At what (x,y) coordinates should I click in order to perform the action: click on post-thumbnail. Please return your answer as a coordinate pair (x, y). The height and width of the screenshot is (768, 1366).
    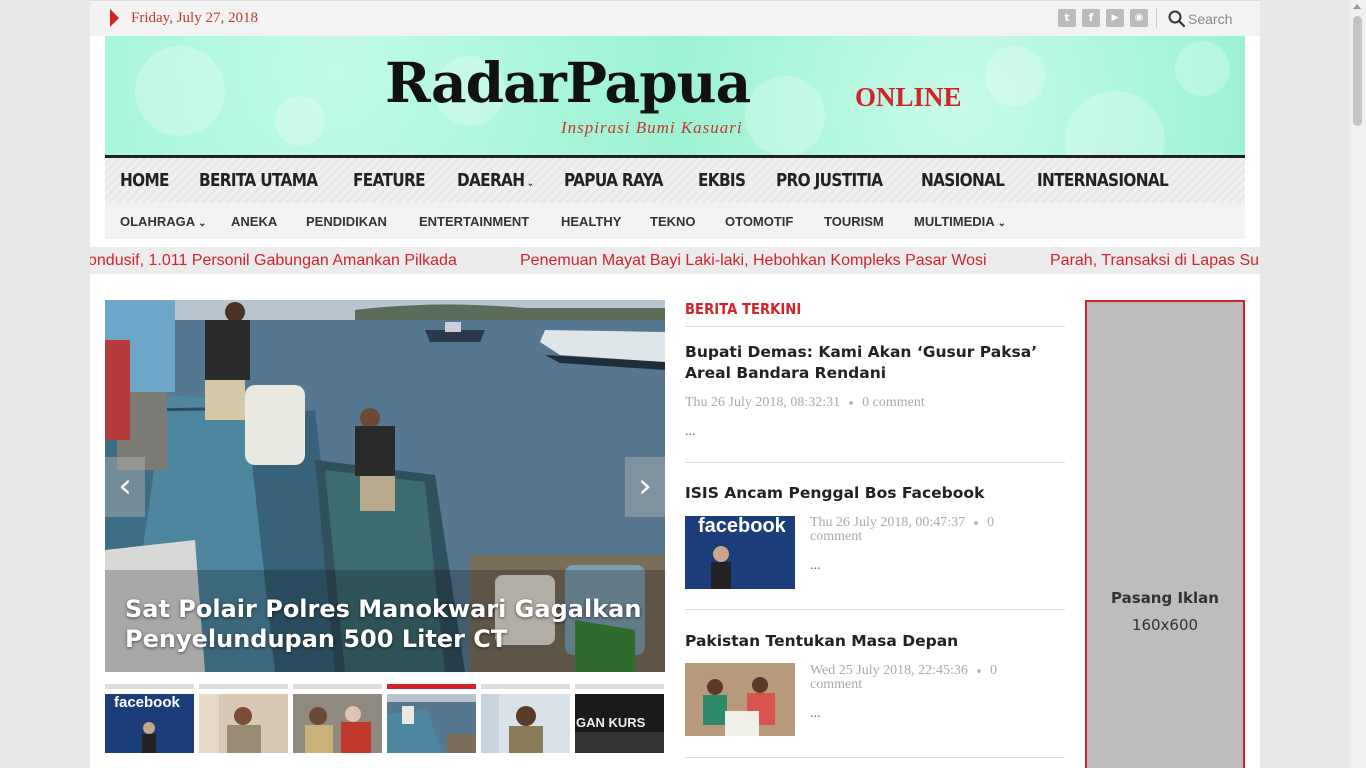
    Looking at the image, I should click on (740, 699).